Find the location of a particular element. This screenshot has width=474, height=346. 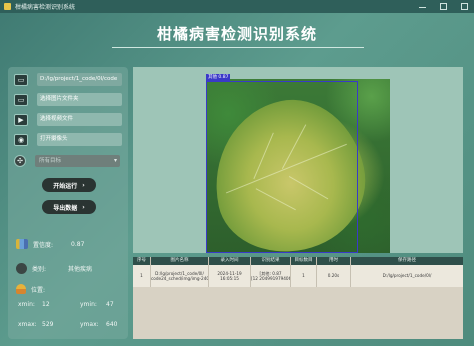

select-folder-button: 选择图片文件夹 is located at coordinates (79, 99).